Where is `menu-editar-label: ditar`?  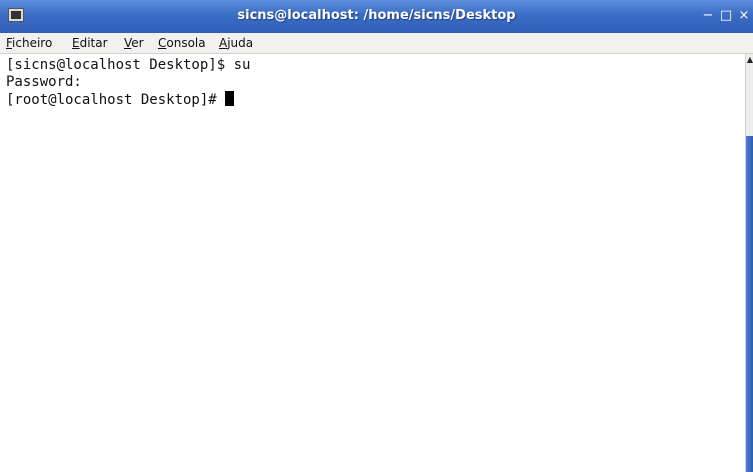
menu-editar-label: ditar is located at coordinates (93, 43).